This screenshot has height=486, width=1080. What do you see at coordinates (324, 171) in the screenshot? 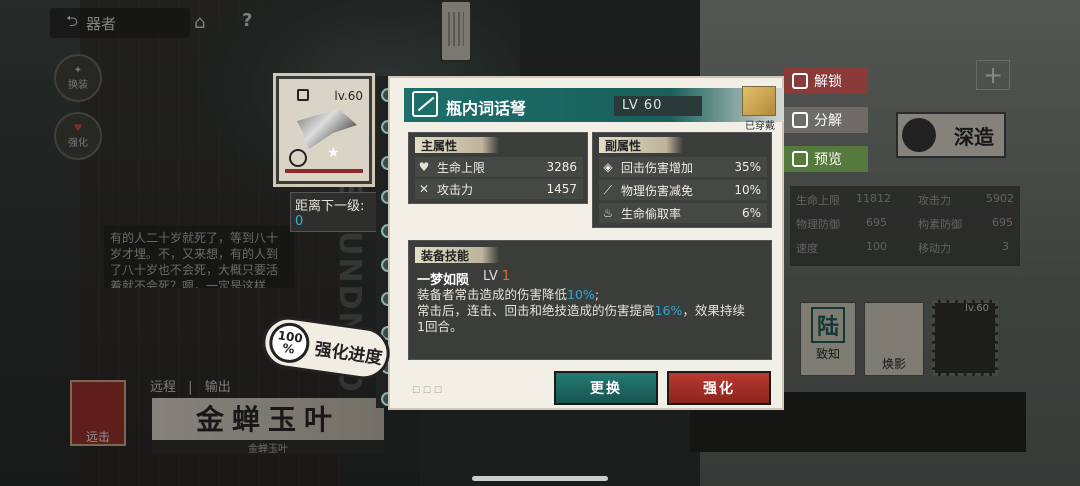
I see `weapon-card-bar` at bounding box center [324, 171].